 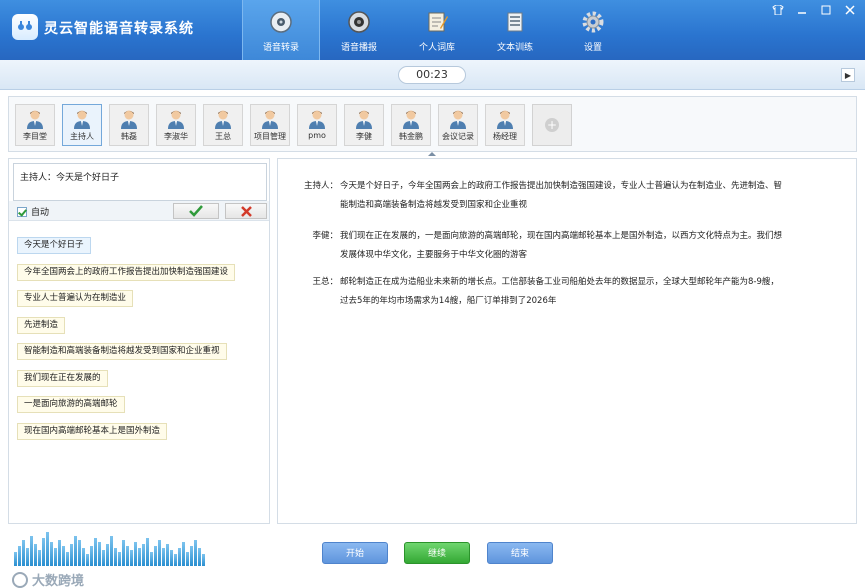 I want to click on transcript-line: 过去5年的年均市场需求为14艘，船厂订单排到了2026年, so click(x=448, y=301).